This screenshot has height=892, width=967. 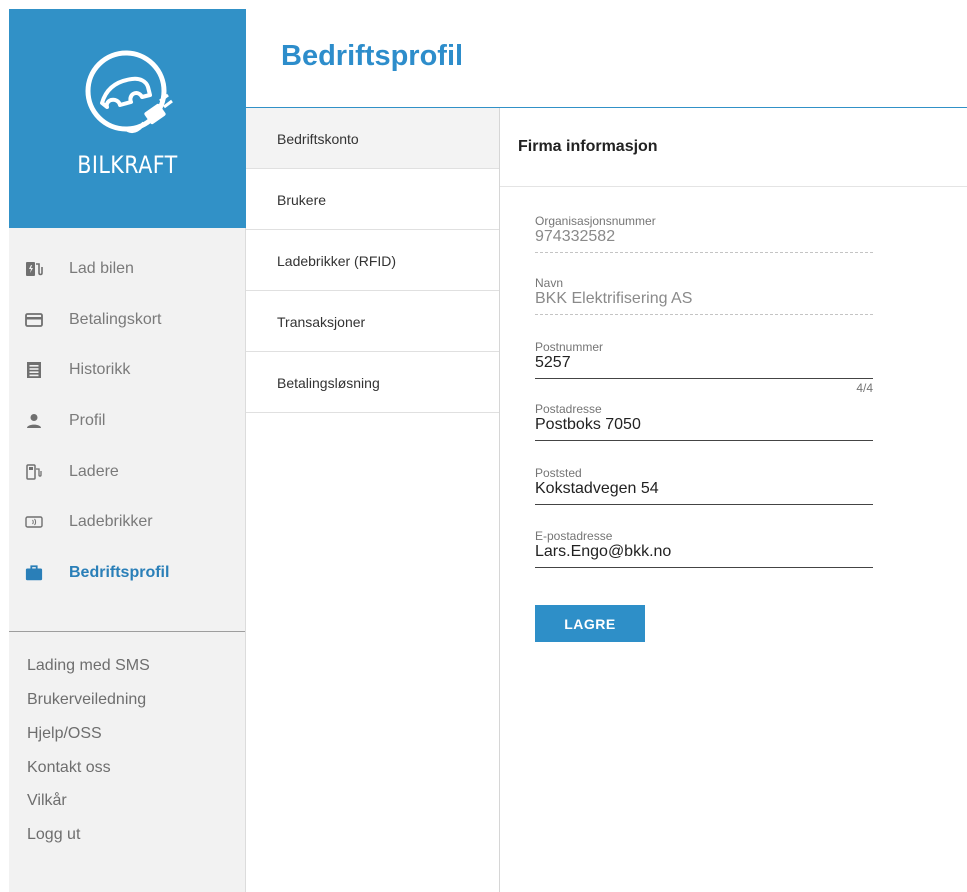 What do you see at coordinates (372, 321) in the screenshot?
I see `submenu-item-transaksjoner: Transaksjoner` at bounding box center [372, 321].